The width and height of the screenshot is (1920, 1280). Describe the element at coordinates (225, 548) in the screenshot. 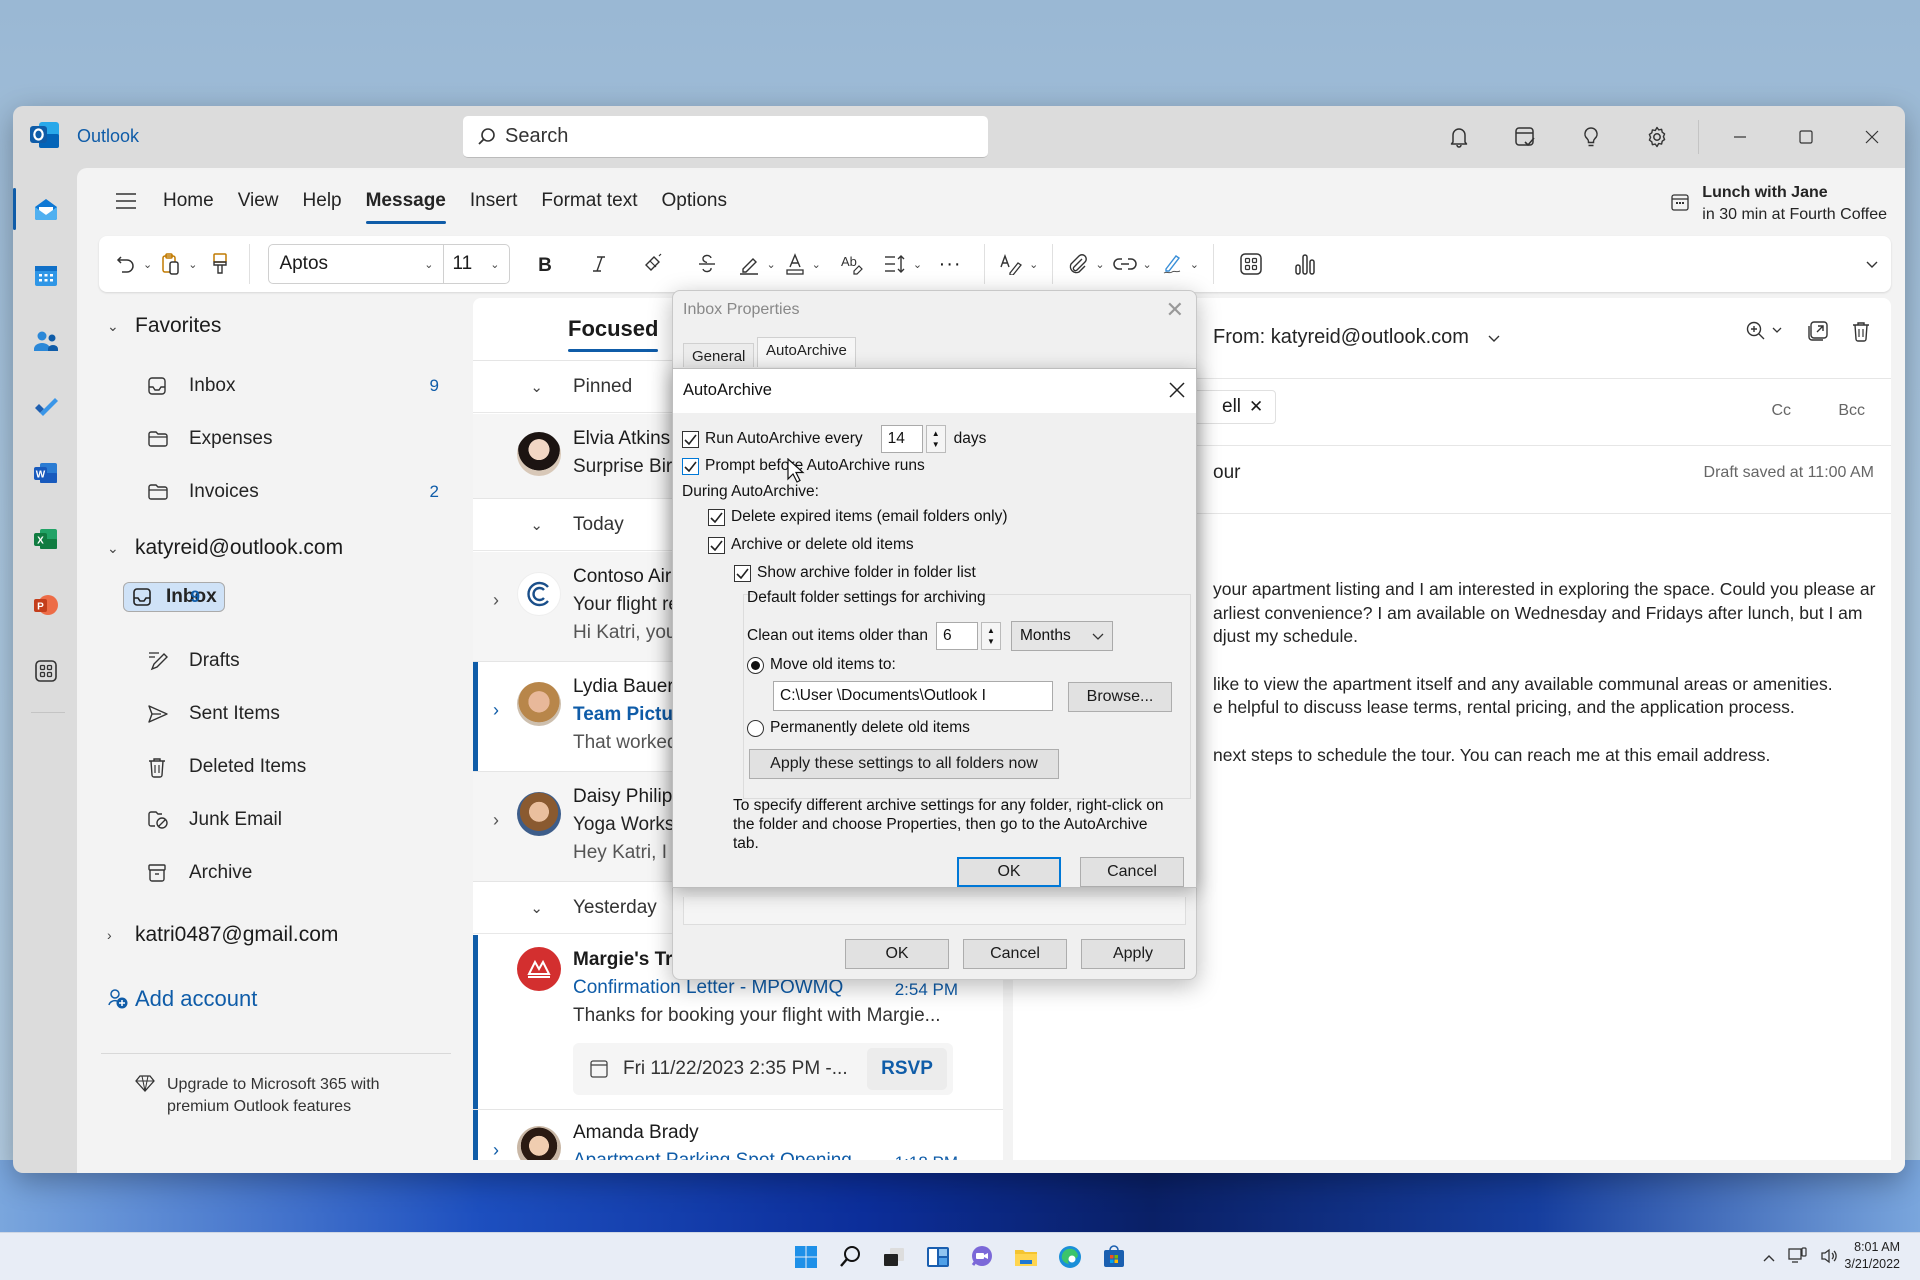

I see `account-header-outlook: ⌄ katyreid@outlook.com` at that location.